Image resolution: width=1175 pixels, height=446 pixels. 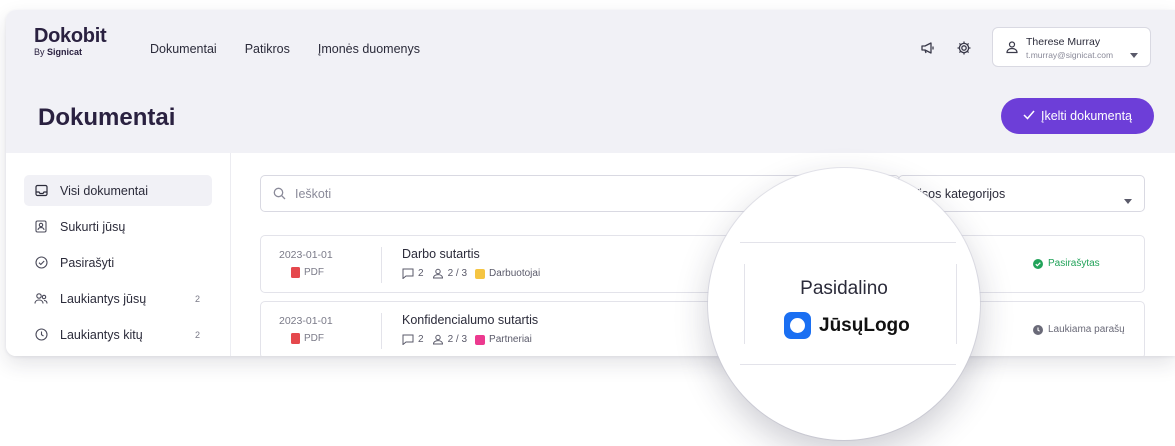 I want to click on nav-item-patikros: Patikros, so click(x=267, y=49).